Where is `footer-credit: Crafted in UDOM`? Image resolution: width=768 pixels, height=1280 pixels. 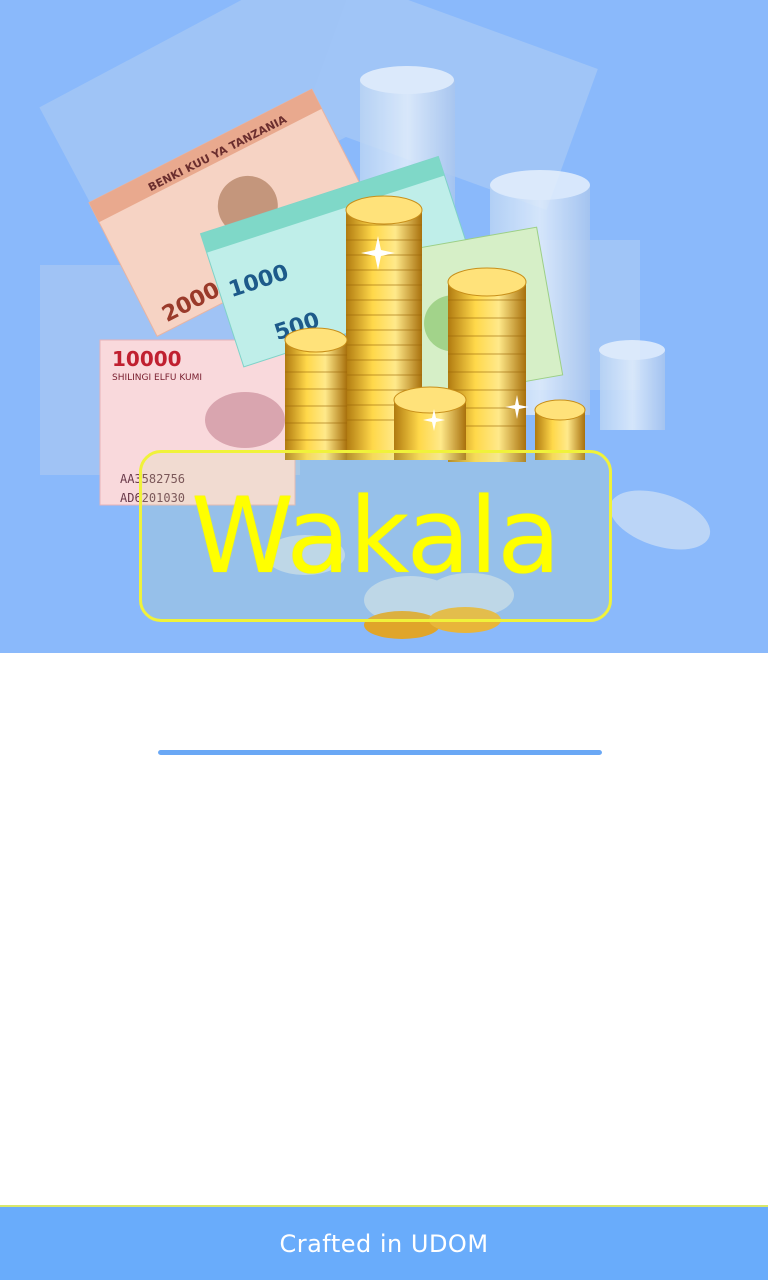 footer-credit: Crafted in UDOM is located at coordinates (384, 1243).